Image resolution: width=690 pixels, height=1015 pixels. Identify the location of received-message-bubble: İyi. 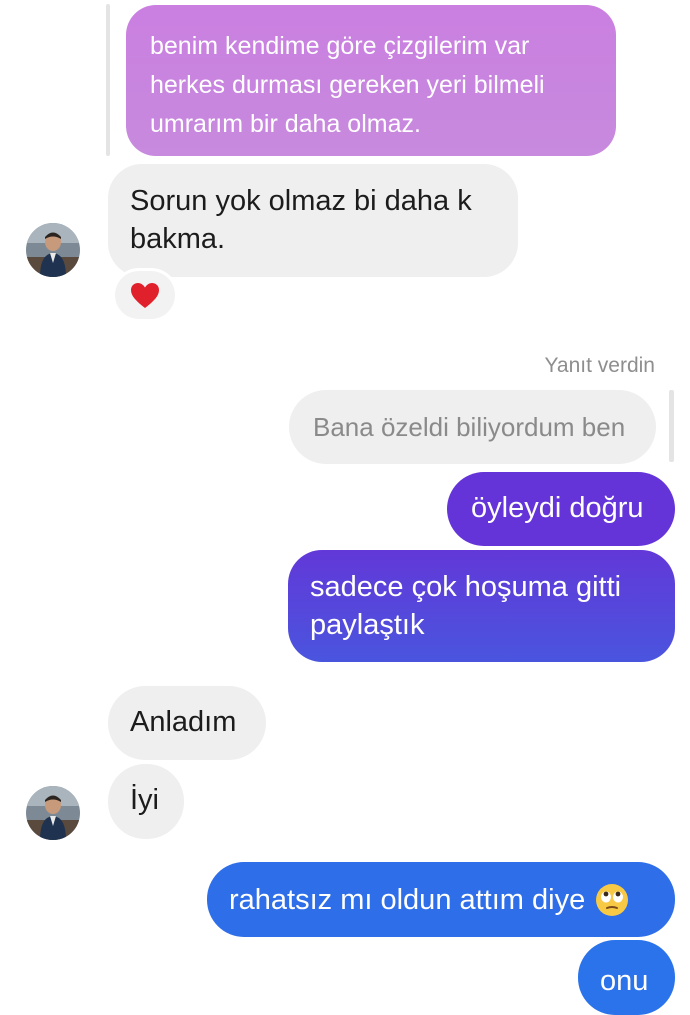
(146, 801).